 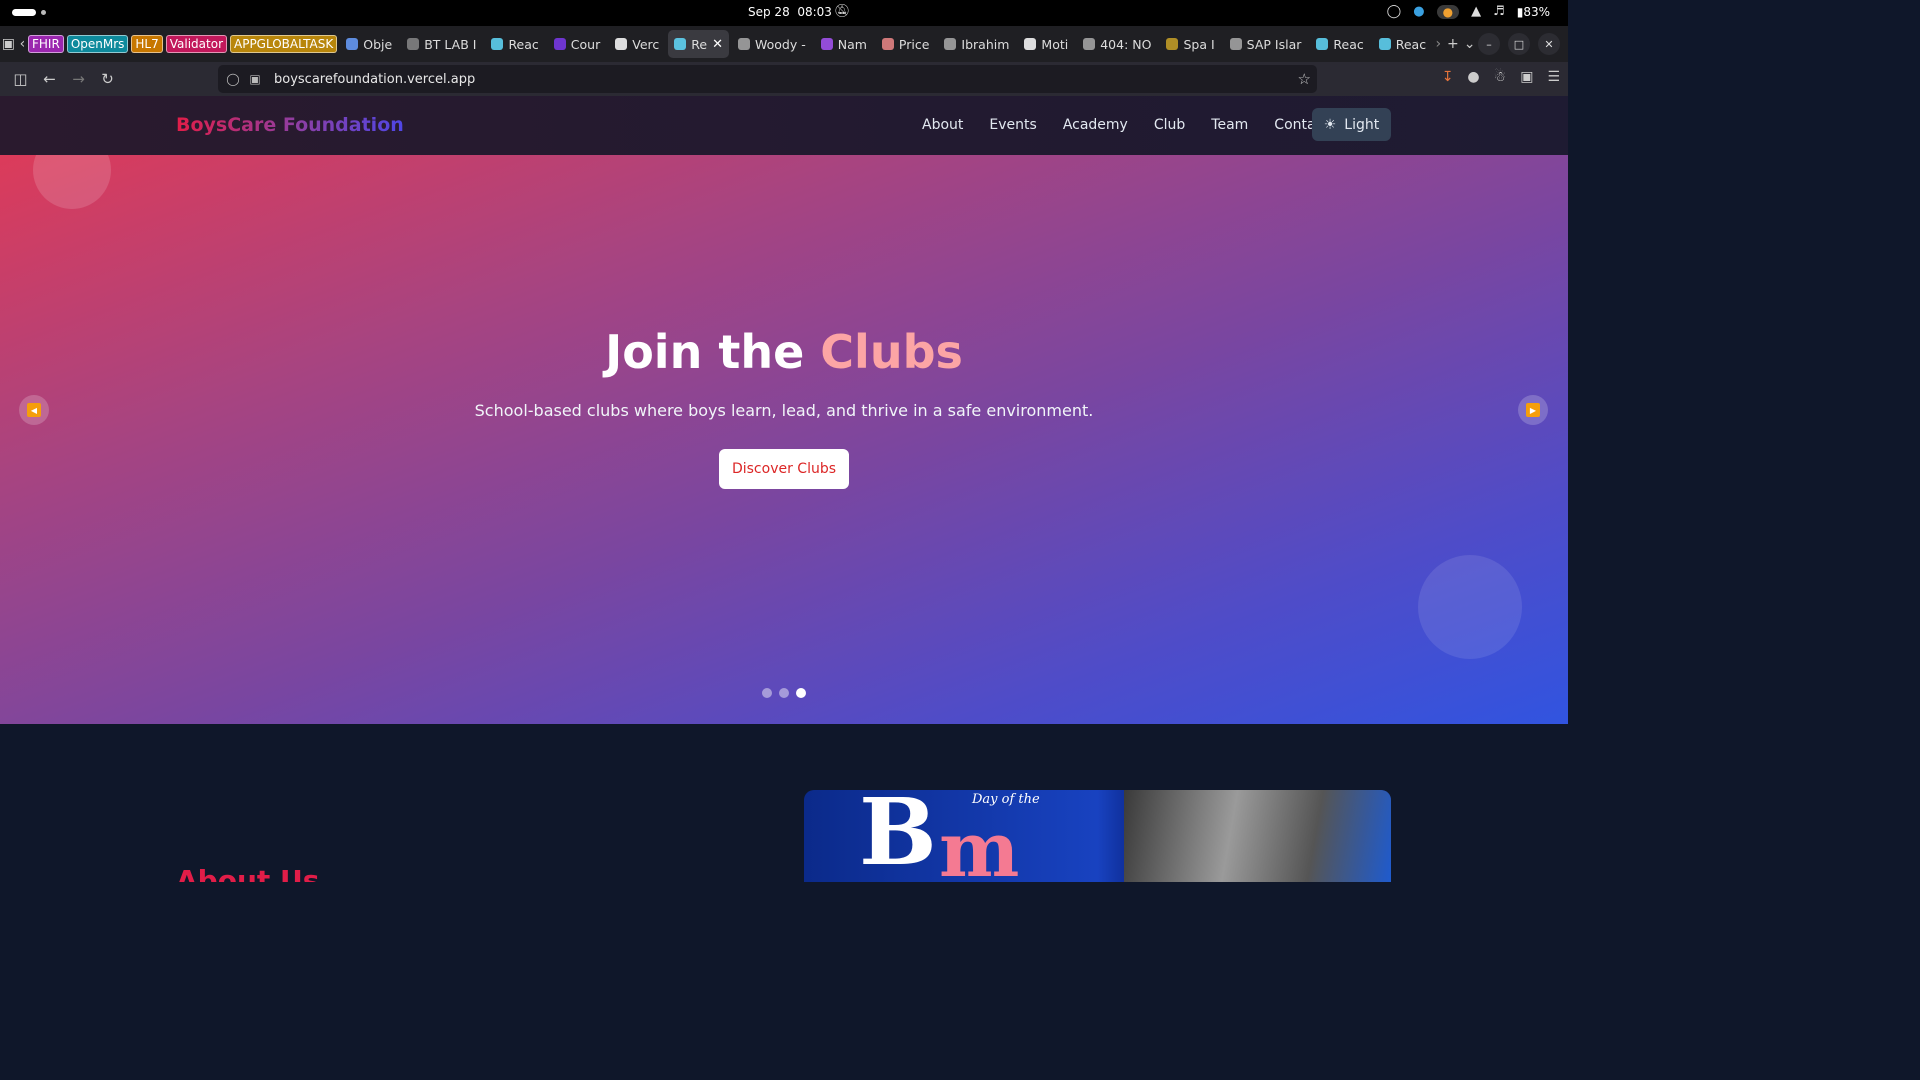 What do you see at coordinates (1476, 11) in the screenshot?
I see `wifi-icon: ▲` at bounding box center [1476, 11].